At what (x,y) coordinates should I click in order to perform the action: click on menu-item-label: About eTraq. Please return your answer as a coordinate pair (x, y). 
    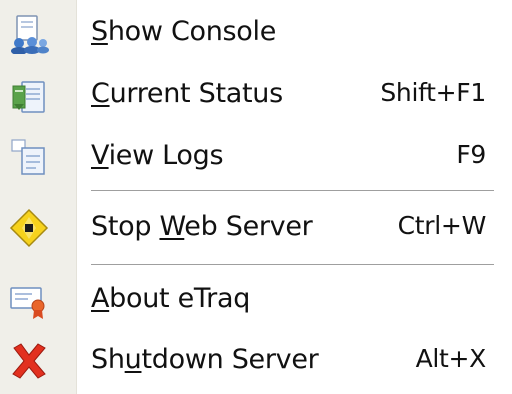
    Looking at the image, I should click on (171, 298).